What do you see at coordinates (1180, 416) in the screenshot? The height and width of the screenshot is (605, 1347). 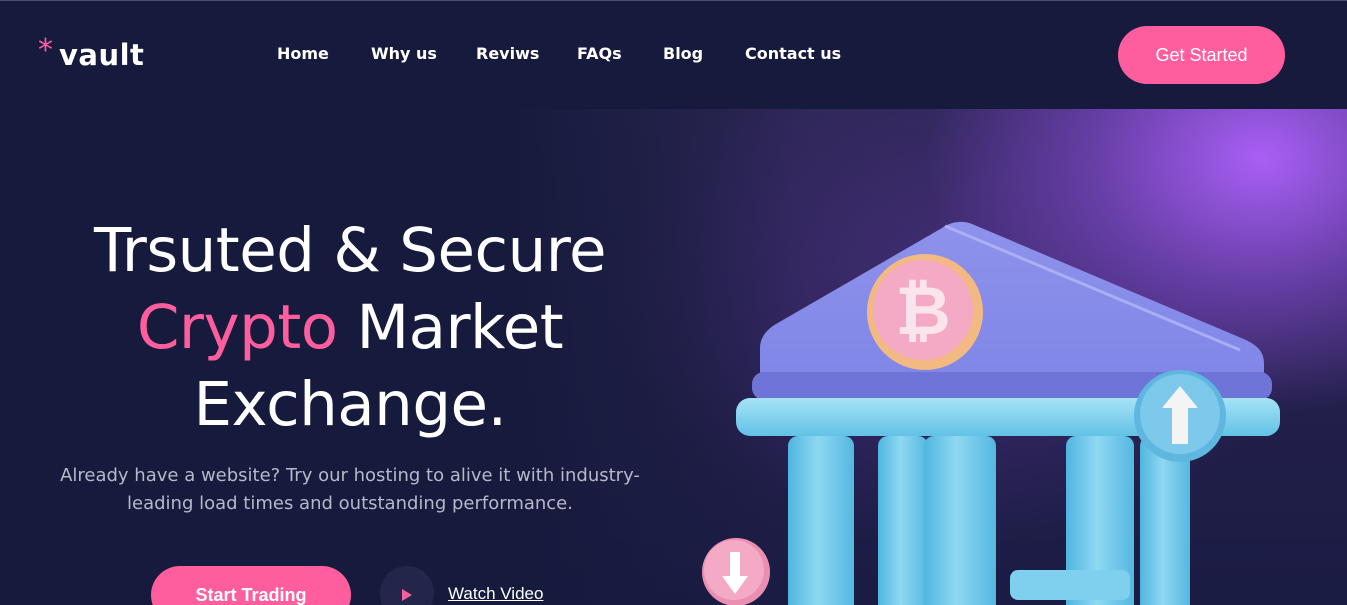 I see `arrow-up-icon` at bounding box center [1180, 416].